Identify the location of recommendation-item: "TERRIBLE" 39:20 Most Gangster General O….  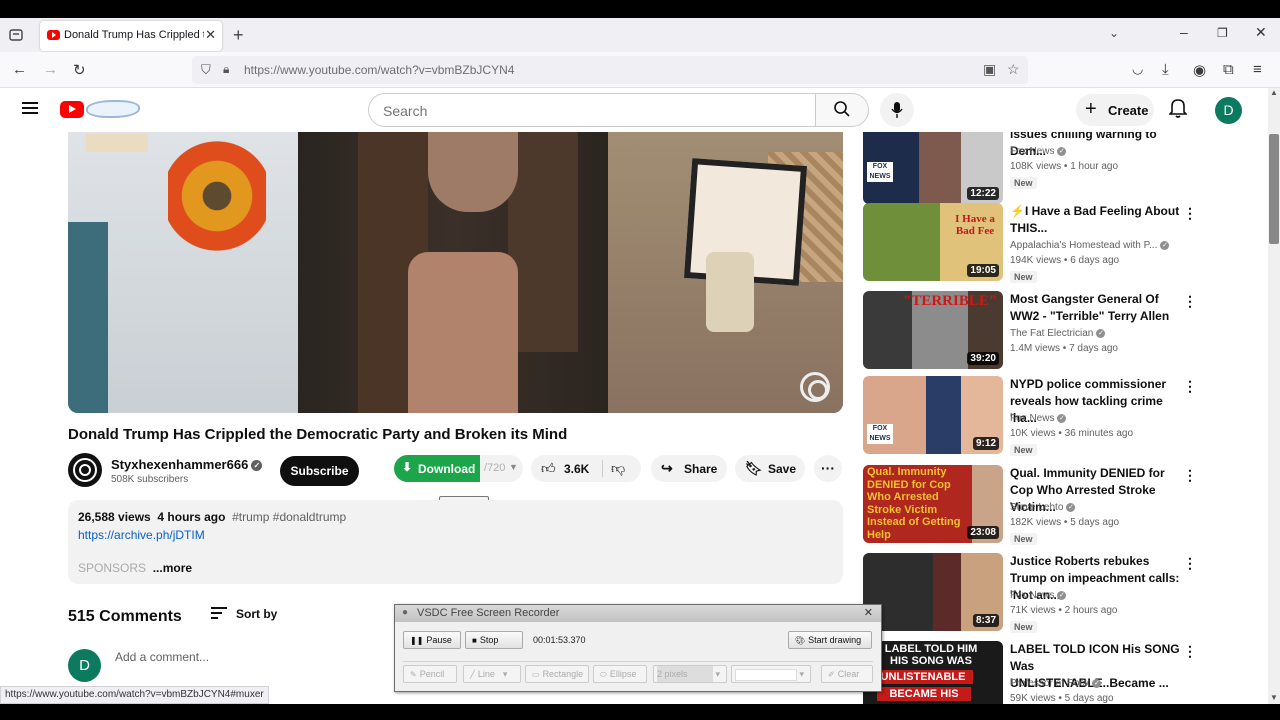
(1032, 331).